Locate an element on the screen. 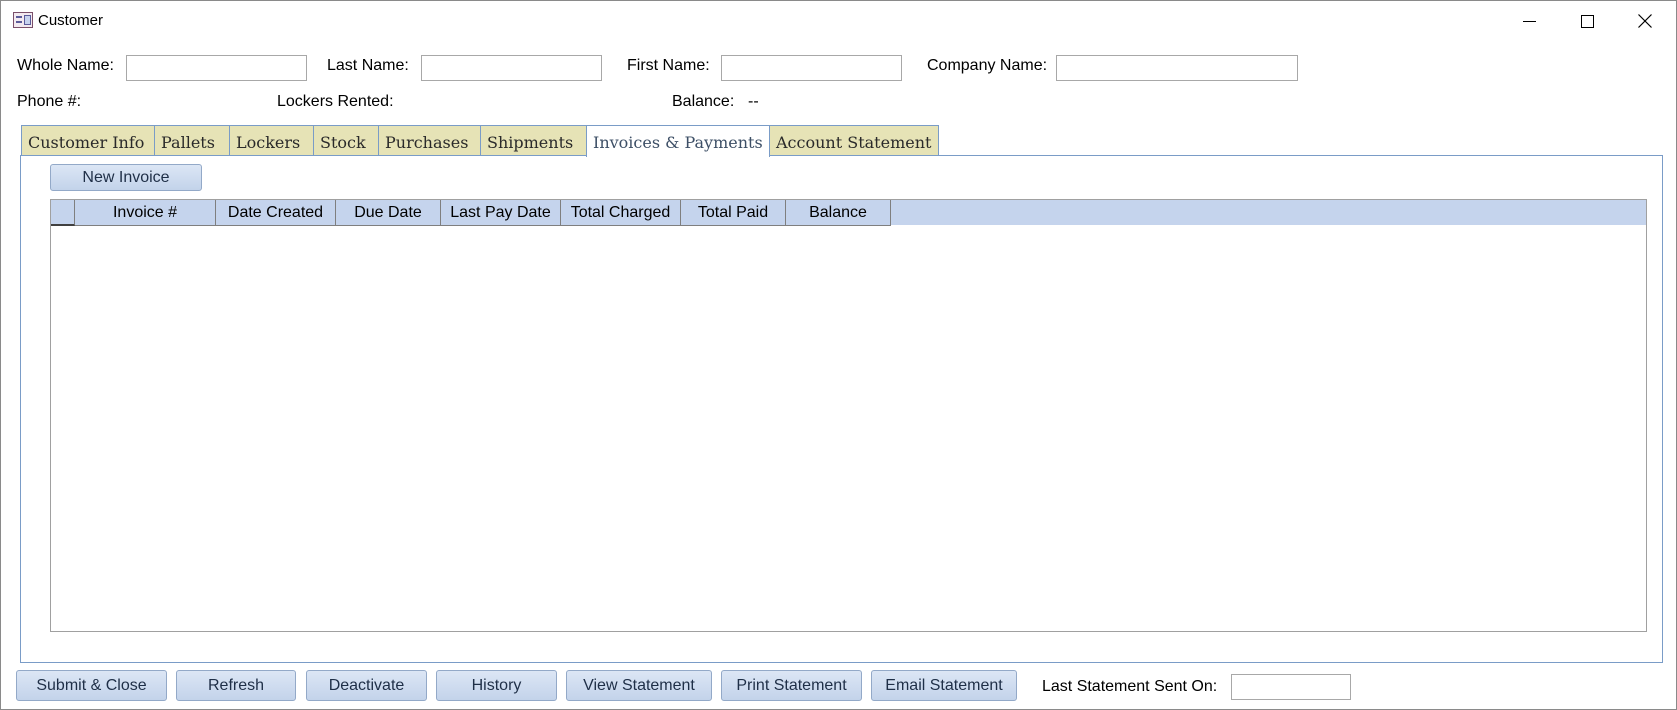 Image resolution: width=1677 pixels, height=710 pixels. close-icon is located at coordinates (1645, 21).